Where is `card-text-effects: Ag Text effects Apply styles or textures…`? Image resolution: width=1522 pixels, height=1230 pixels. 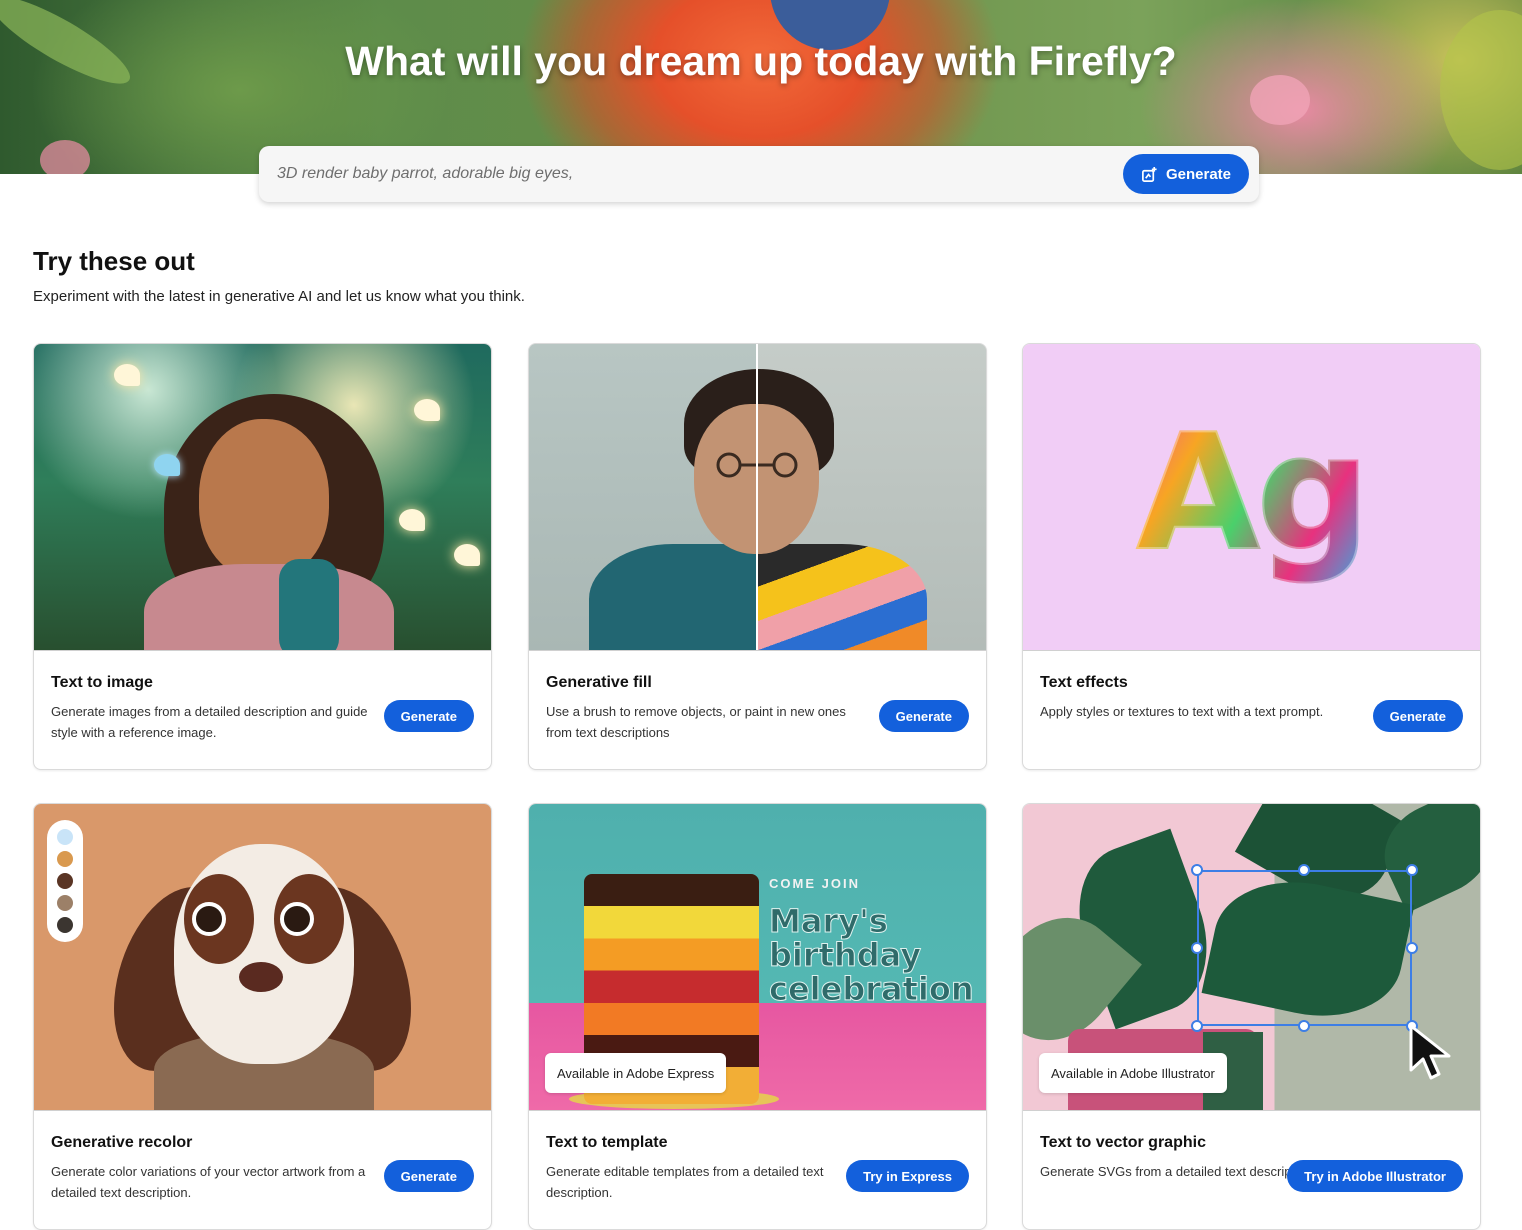 card-text-effects: Ag Text effects Apply styles or textures… is located at coordinates (1251, 556).